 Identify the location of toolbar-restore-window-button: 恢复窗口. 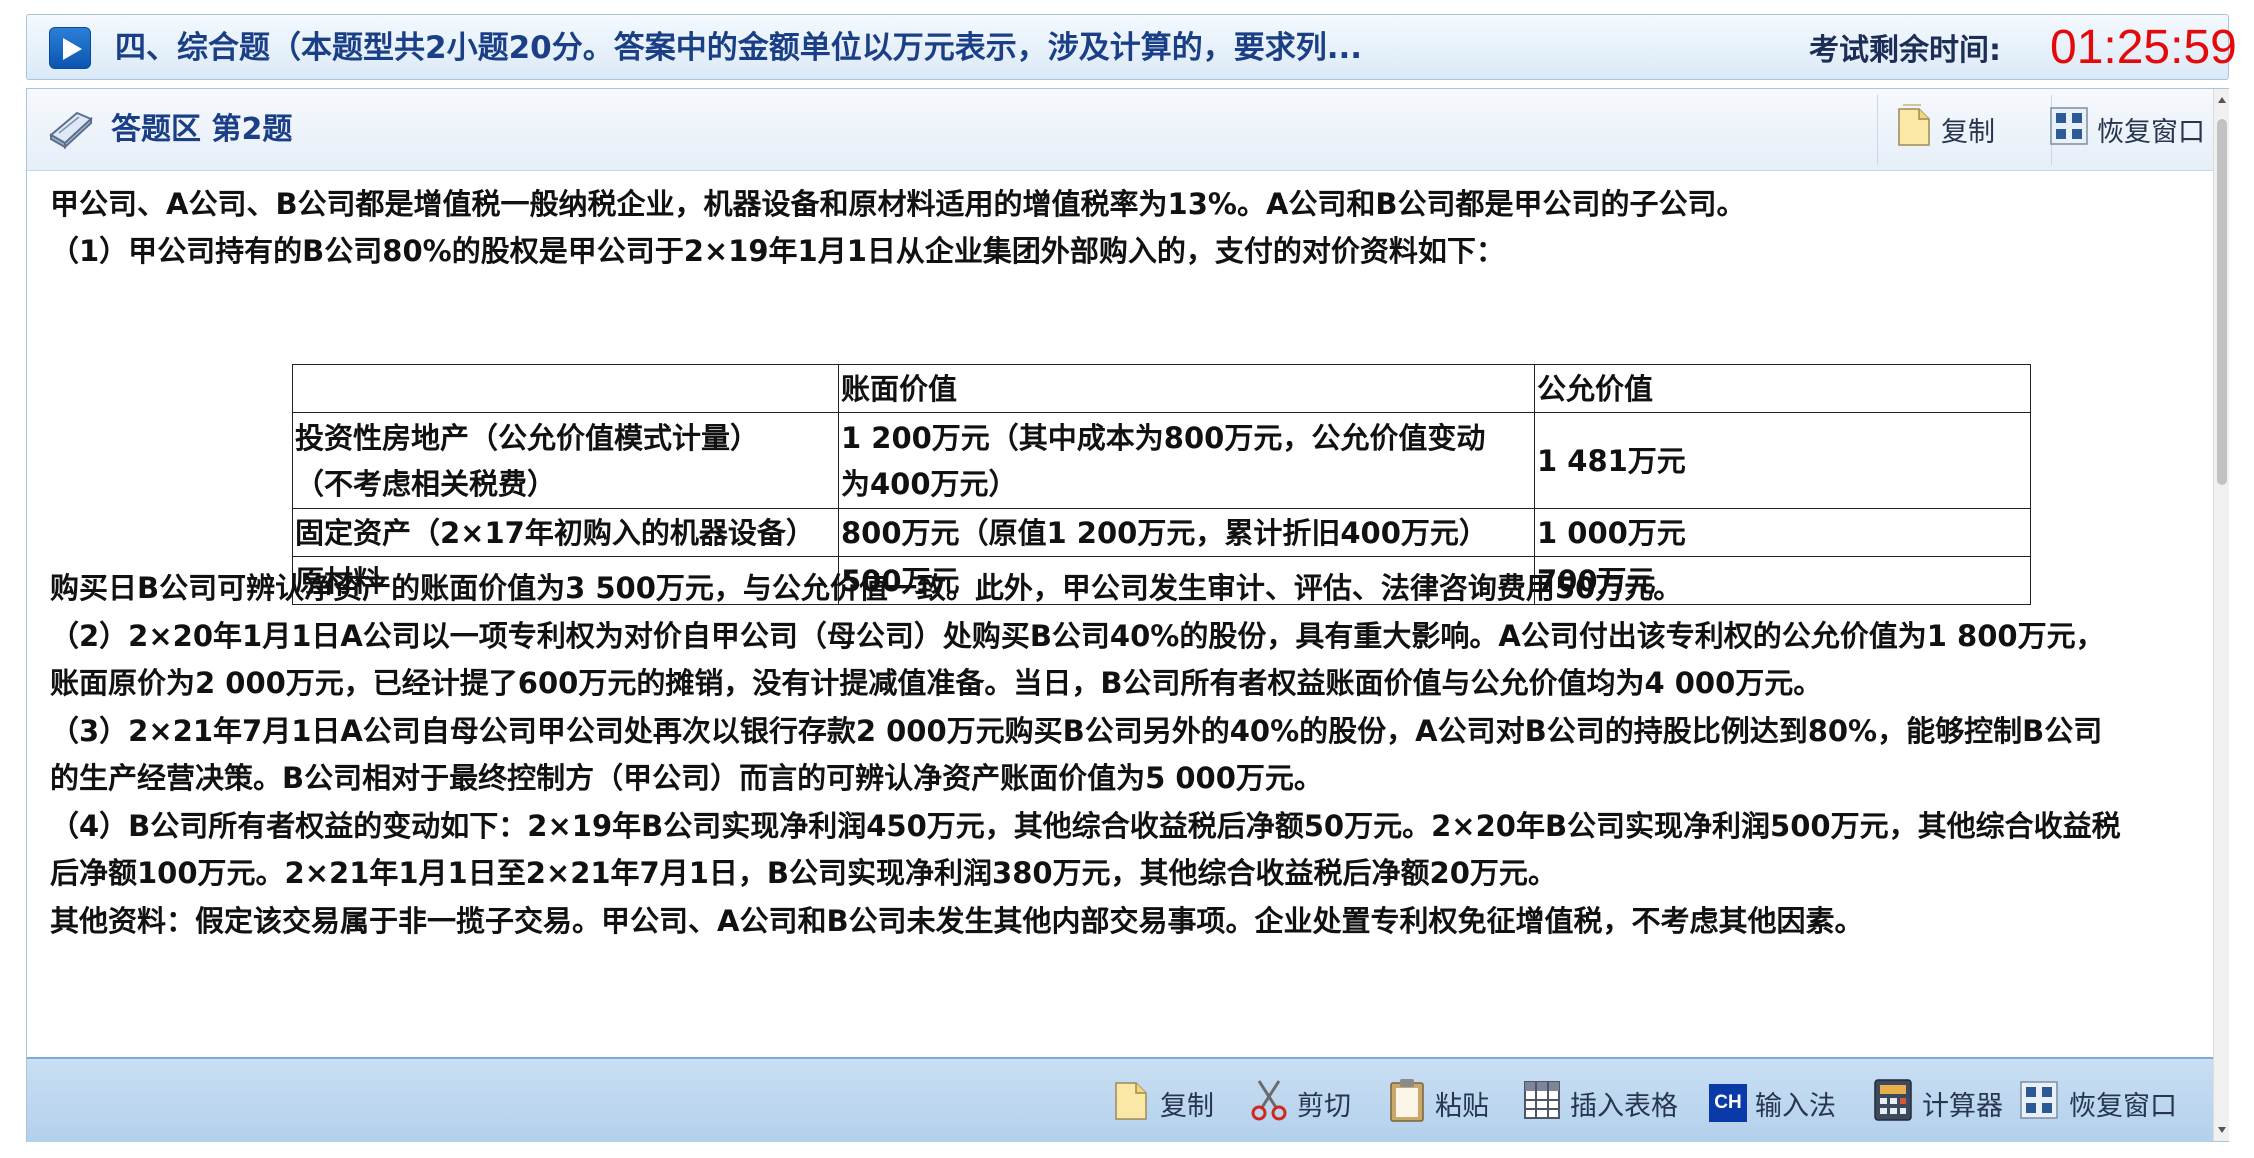
(2097, 1103).